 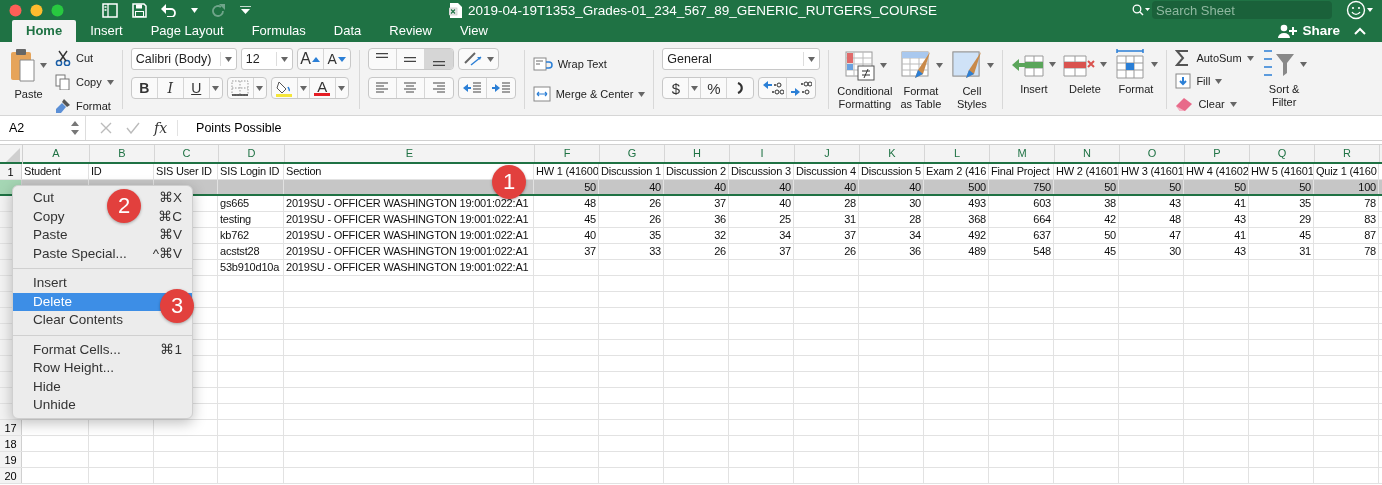 What do you see at coordinates (245, 10) in the screenshot?
I see `customize-caret-icon` at bounding box center [245, 10].